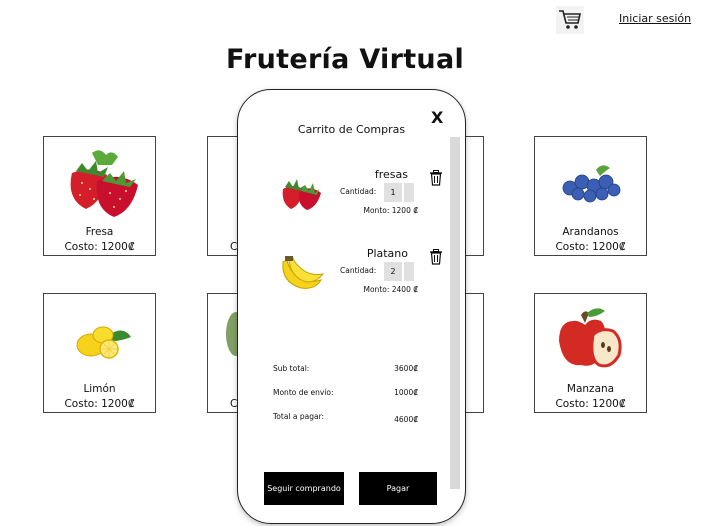 The width and height of the screenshot is (704, 526). I want to click on product-card-manzana: Manzana Costo: 1200₡, so click(590, 353).